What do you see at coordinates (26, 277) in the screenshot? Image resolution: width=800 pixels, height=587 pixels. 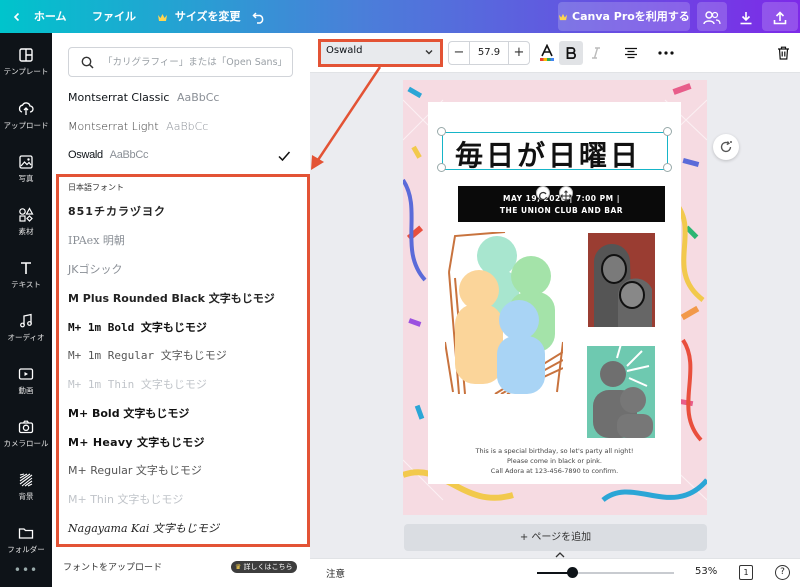 I see `rail-item-text: テキスト` at bounding box center [26, 277].